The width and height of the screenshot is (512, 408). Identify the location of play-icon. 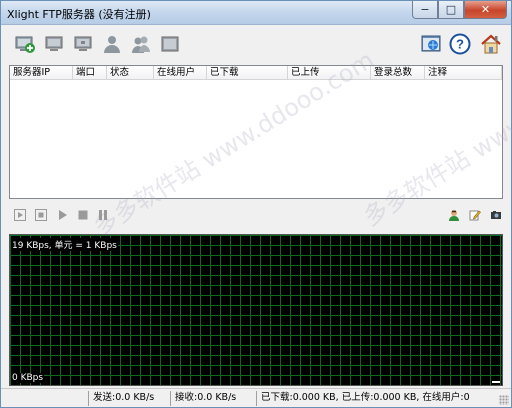
(62, 215).